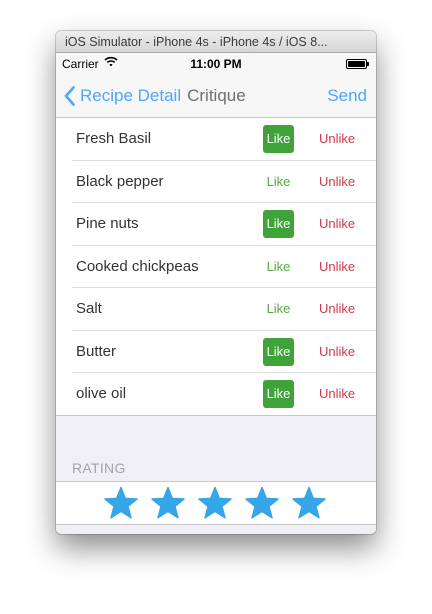  I want to click on navigation-bar: Recipe Detail Critique Send, so click(216, 95).